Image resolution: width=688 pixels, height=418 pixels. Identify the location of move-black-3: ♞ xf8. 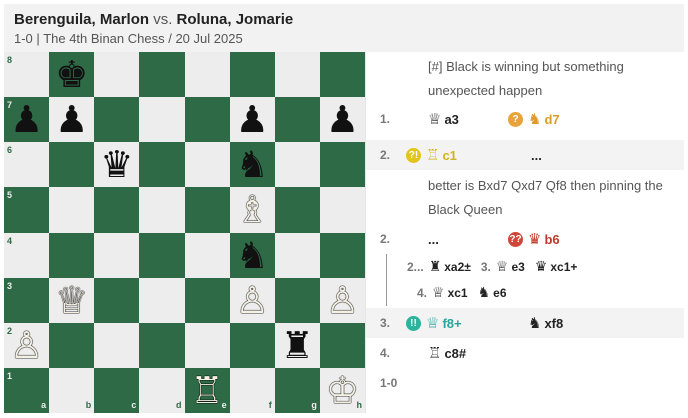
(545, 323).